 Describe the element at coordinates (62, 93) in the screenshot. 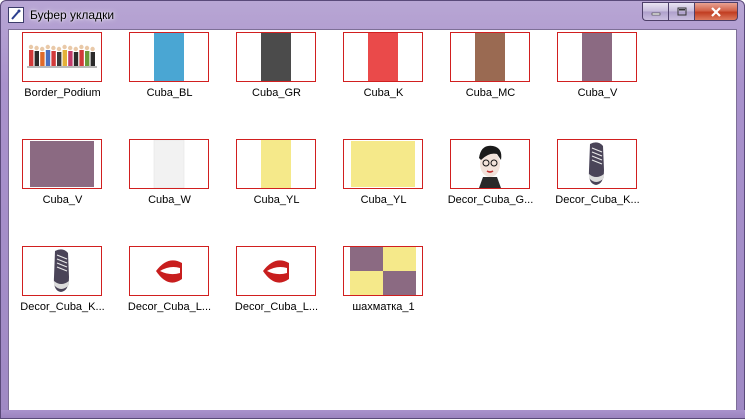

I see `tile-label: Border_Podium` at that location.